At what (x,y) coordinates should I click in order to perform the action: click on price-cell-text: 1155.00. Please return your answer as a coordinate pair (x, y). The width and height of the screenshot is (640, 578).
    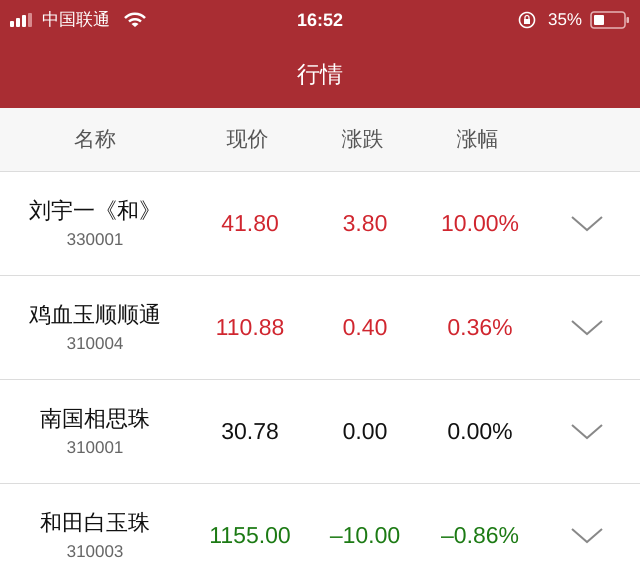
    Looking at the image, I should click on (250, 535).